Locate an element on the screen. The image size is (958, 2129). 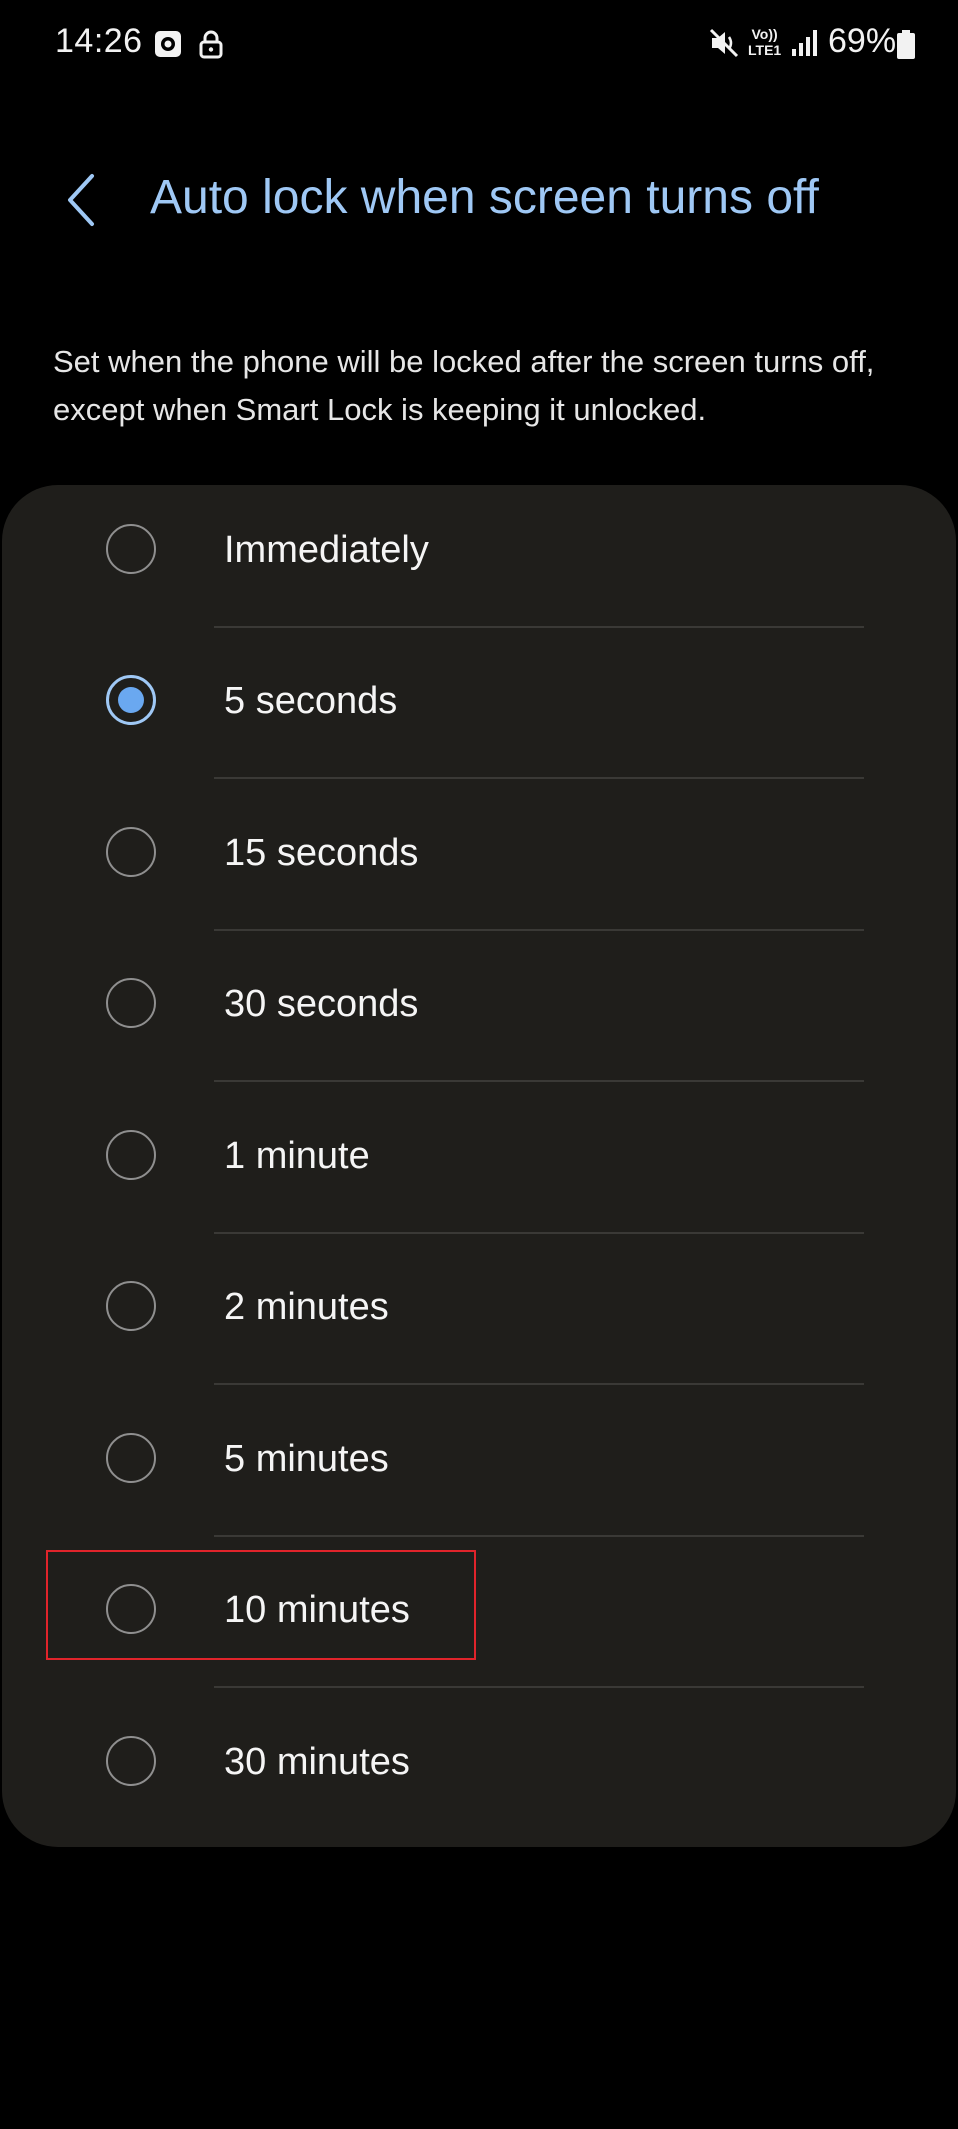
option-label: 5 seconds is located at coordinates (311, 701).